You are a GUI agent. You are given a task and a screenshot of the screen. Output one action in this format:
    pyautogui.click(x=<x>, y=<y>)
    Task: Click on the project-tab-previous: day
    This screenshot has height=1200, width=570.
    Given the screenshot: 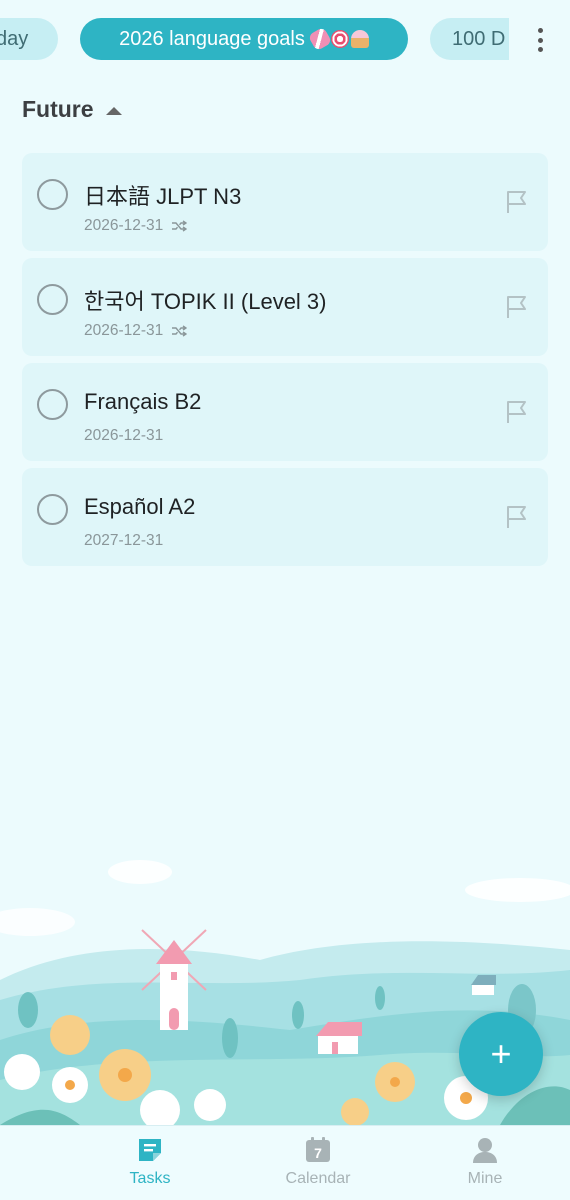 What is the action you would take?
    pyautogui.click(x=29, y=39)
    